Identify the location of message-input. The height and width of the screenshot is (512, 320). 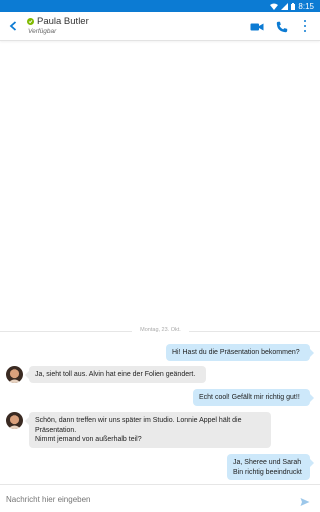
(146, 499).